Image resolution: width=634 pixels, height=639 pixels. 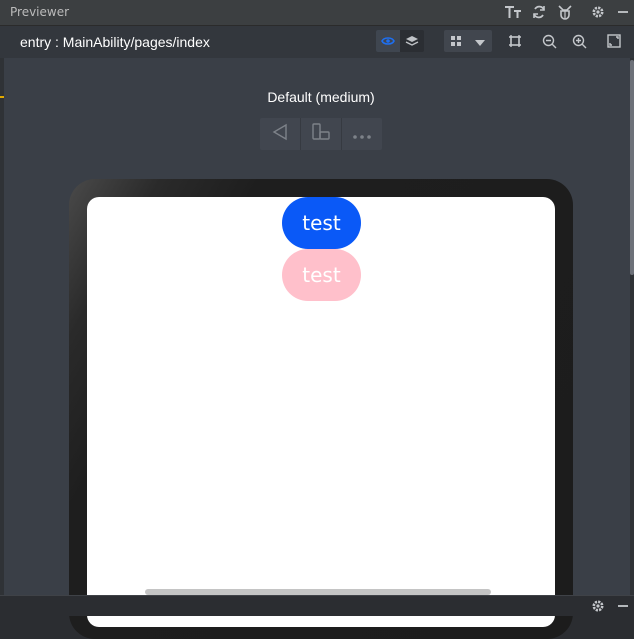 I want to click on minimize-icon, so click(x=623, y=12).